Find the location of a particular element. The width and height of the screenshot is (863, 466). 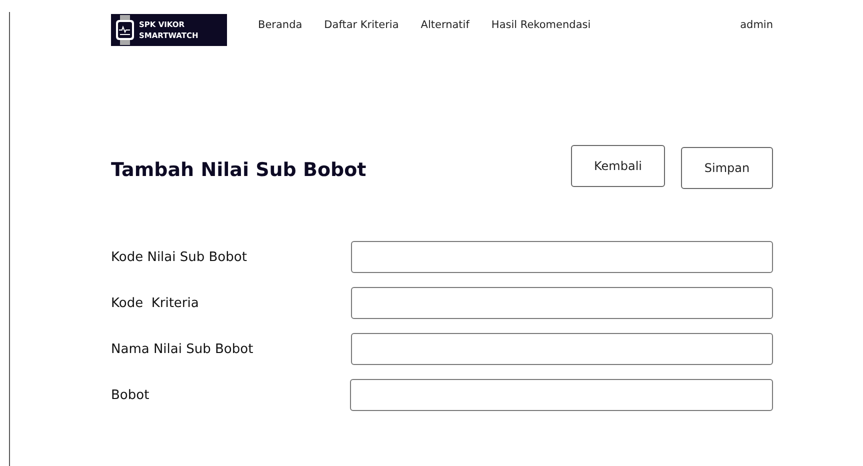

nav-link: Alternatif is located at coordinates (445, 25).